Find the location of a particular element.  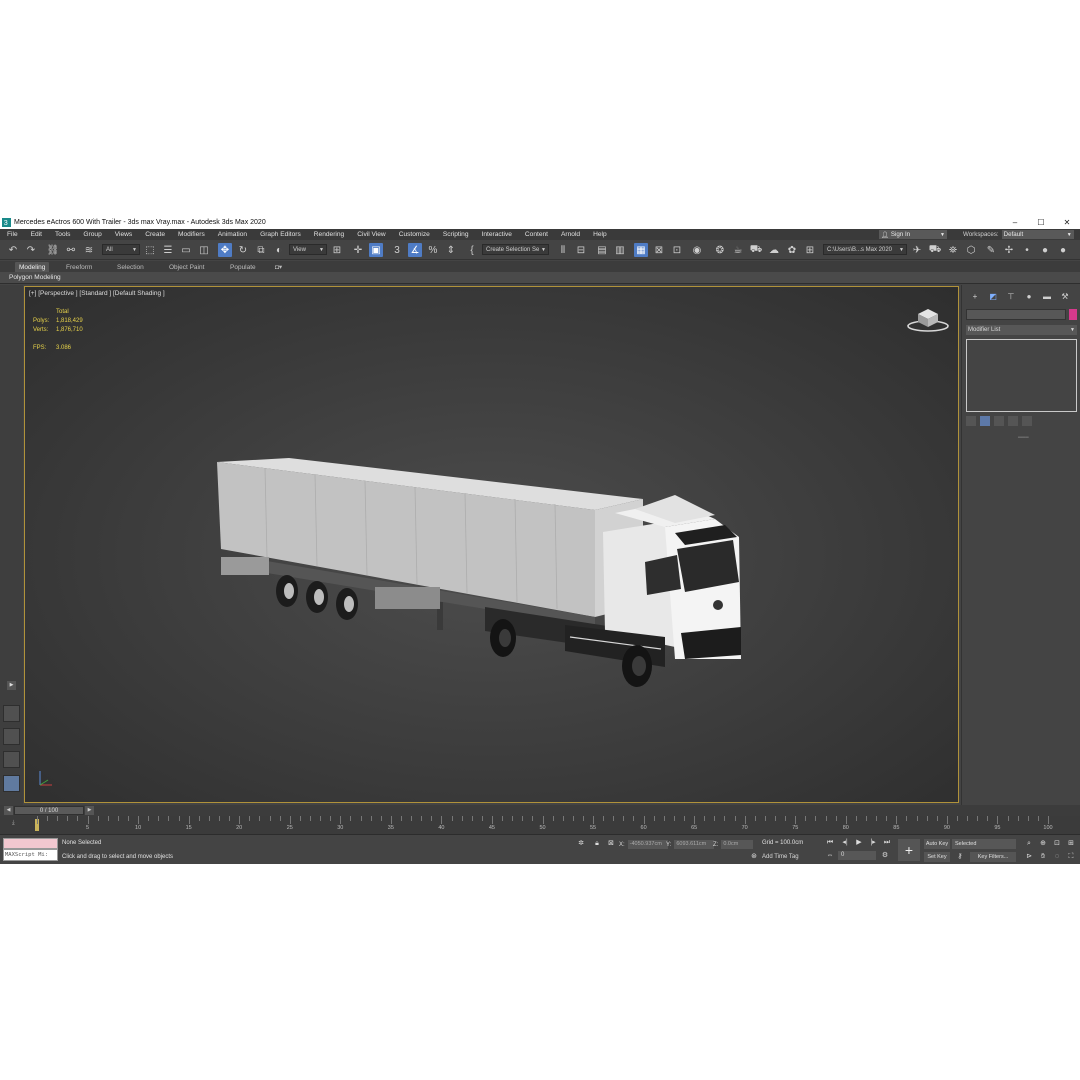

show-end-result-icon is located at coordinates (985, 421).